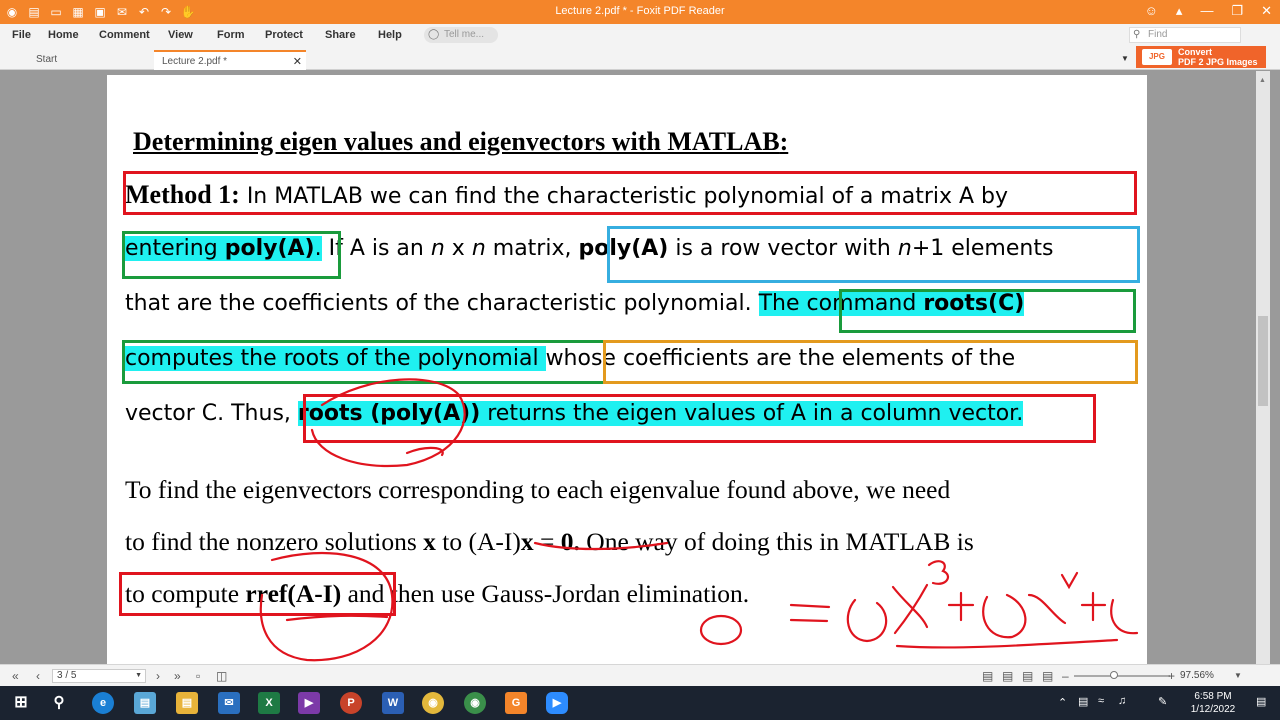 The image size is (1280, 720). What do you see at coordinates (1122, 701) in the screenshot?
I see `volume-icon: ♫` at bounding box center [1122, 701].